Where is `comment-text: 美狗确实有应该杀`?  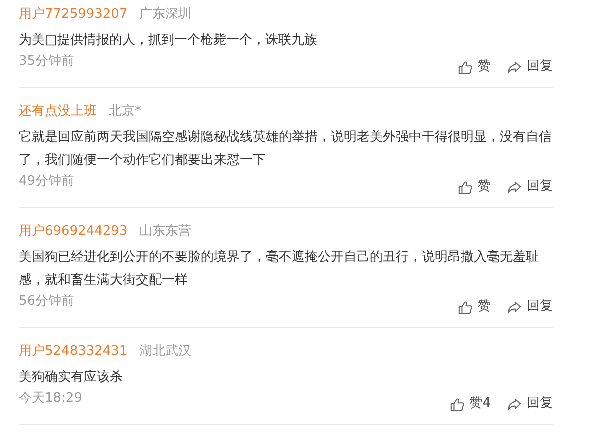
comment-text: 美狗确实有应该杀 is located at coordinates (71, 378).